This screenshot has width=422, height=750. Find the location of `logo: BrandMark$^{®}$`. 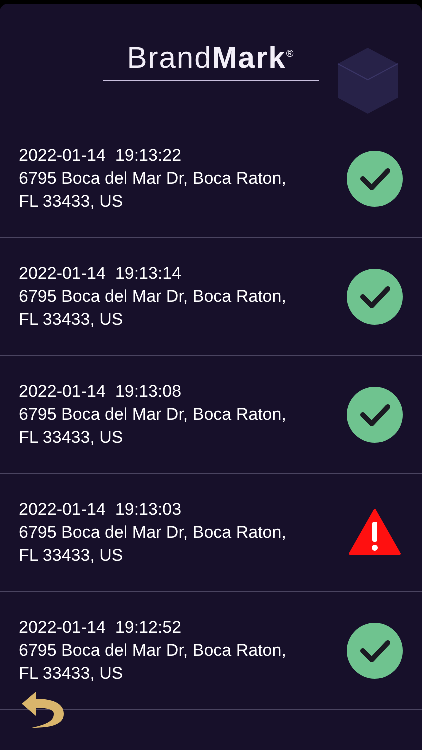

logo: BrandMark$^{®}$ is located at coordinates (211, 62).